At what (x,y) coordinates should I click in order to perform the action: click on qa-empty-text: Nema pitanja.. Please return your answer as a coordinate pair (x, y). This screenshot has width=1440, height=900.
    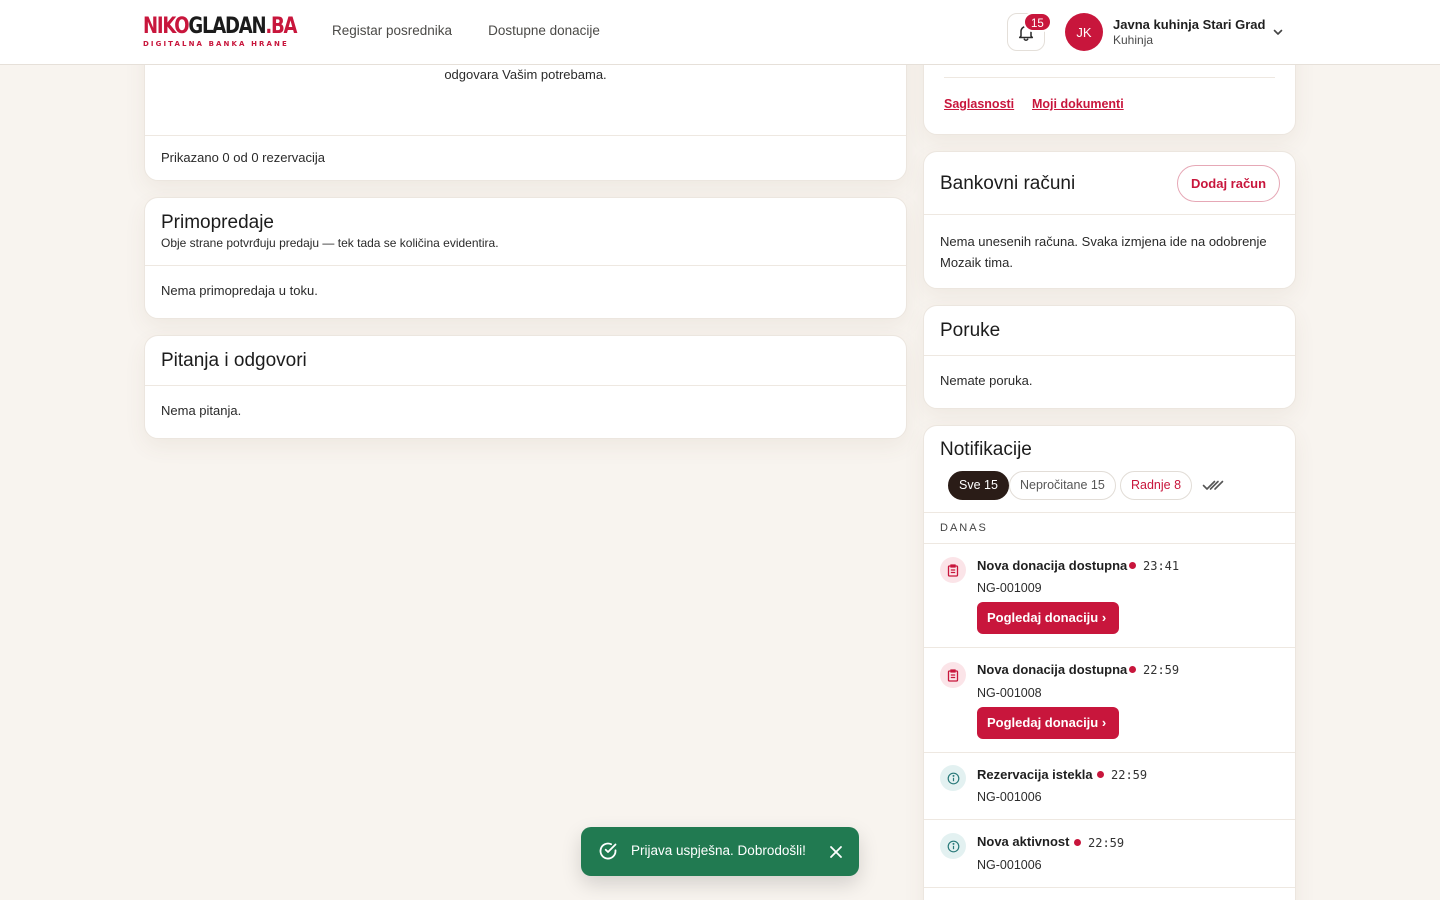
    Looking at the image, I should click on (201, 410).